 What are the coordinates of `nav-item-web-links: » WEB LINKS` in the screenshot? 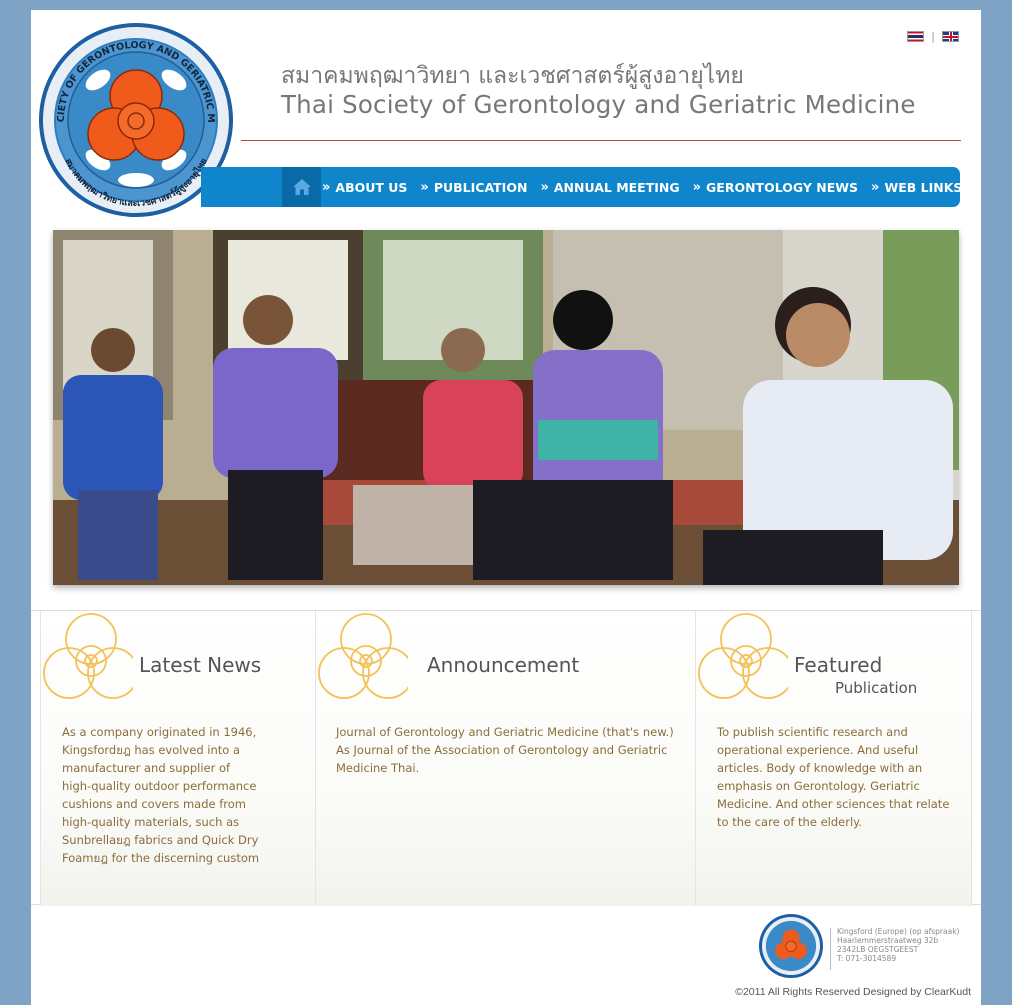 It's located at (916, 187).